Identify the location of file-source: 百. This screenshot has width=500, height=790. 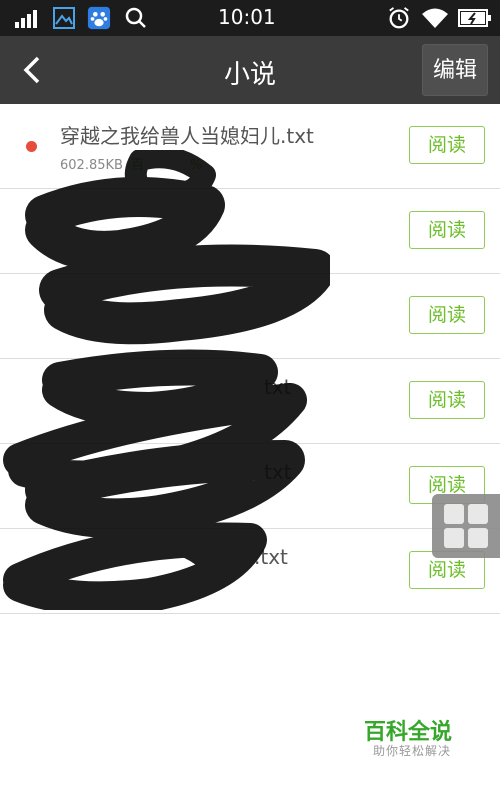
(137, 165).